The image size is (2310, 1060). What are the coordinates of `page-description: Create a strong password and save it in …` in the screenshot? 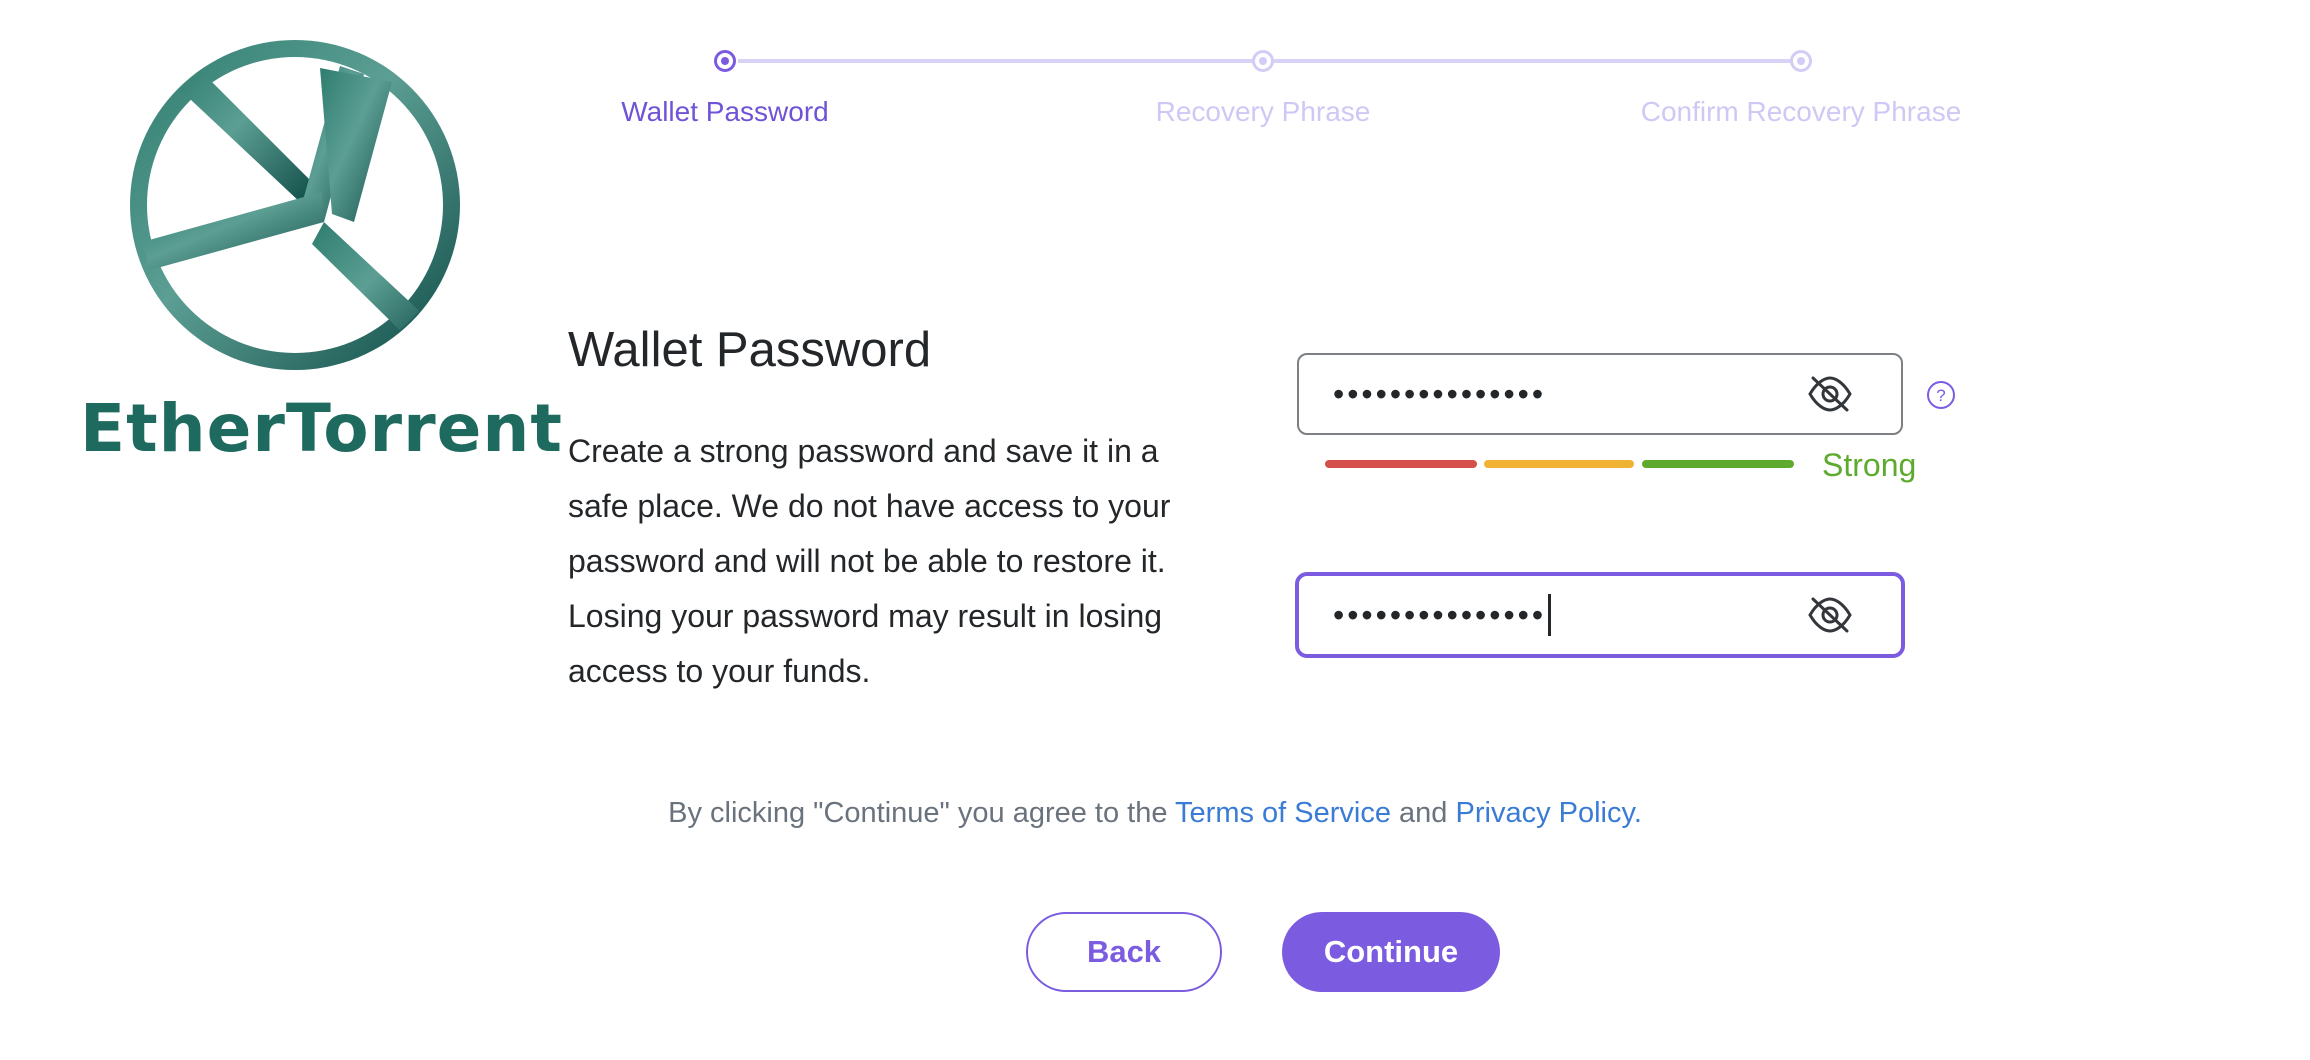 It's located at (869, 561).